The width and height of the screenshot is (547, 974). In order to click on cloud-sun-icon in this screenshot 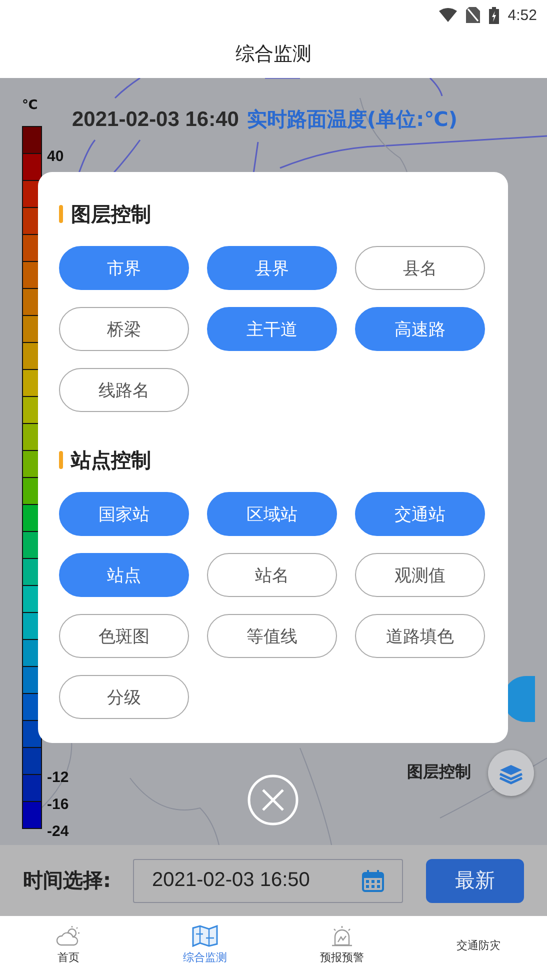, I will do `click(68, 936)`.